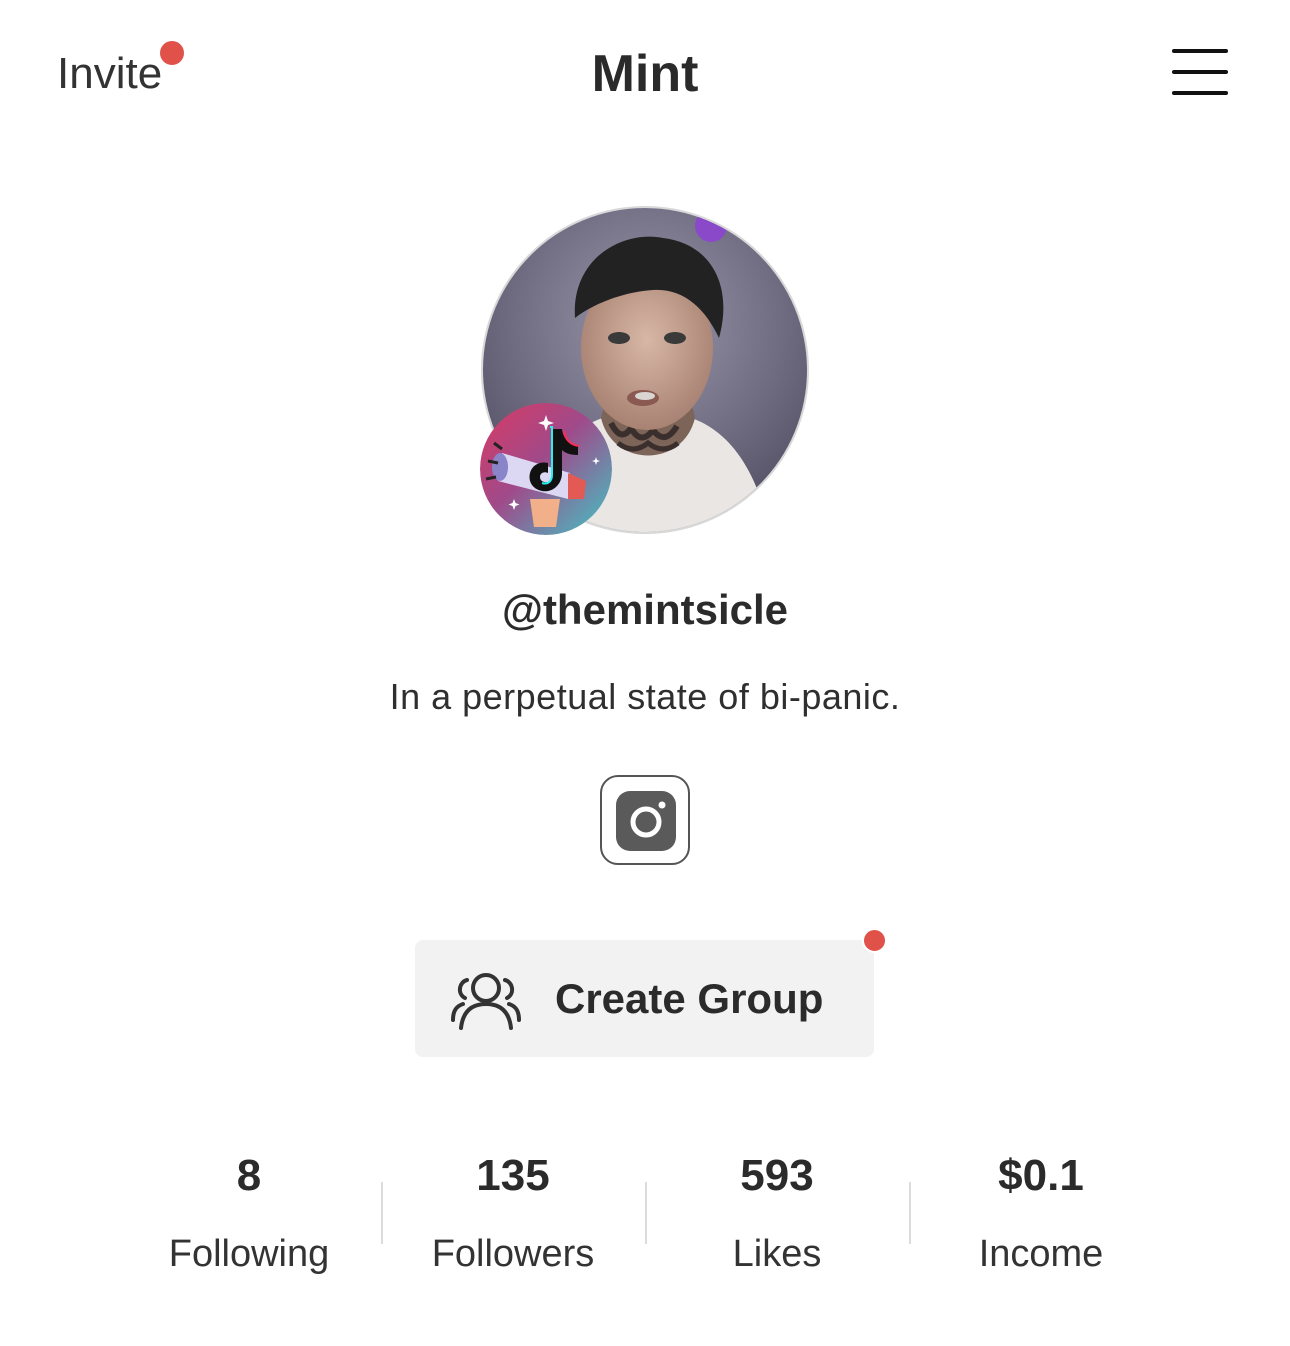  What do you see at coordinates (777, 1175) in the screenshot?
I see `stat-value: 593` at bounding box center [777, 1175].